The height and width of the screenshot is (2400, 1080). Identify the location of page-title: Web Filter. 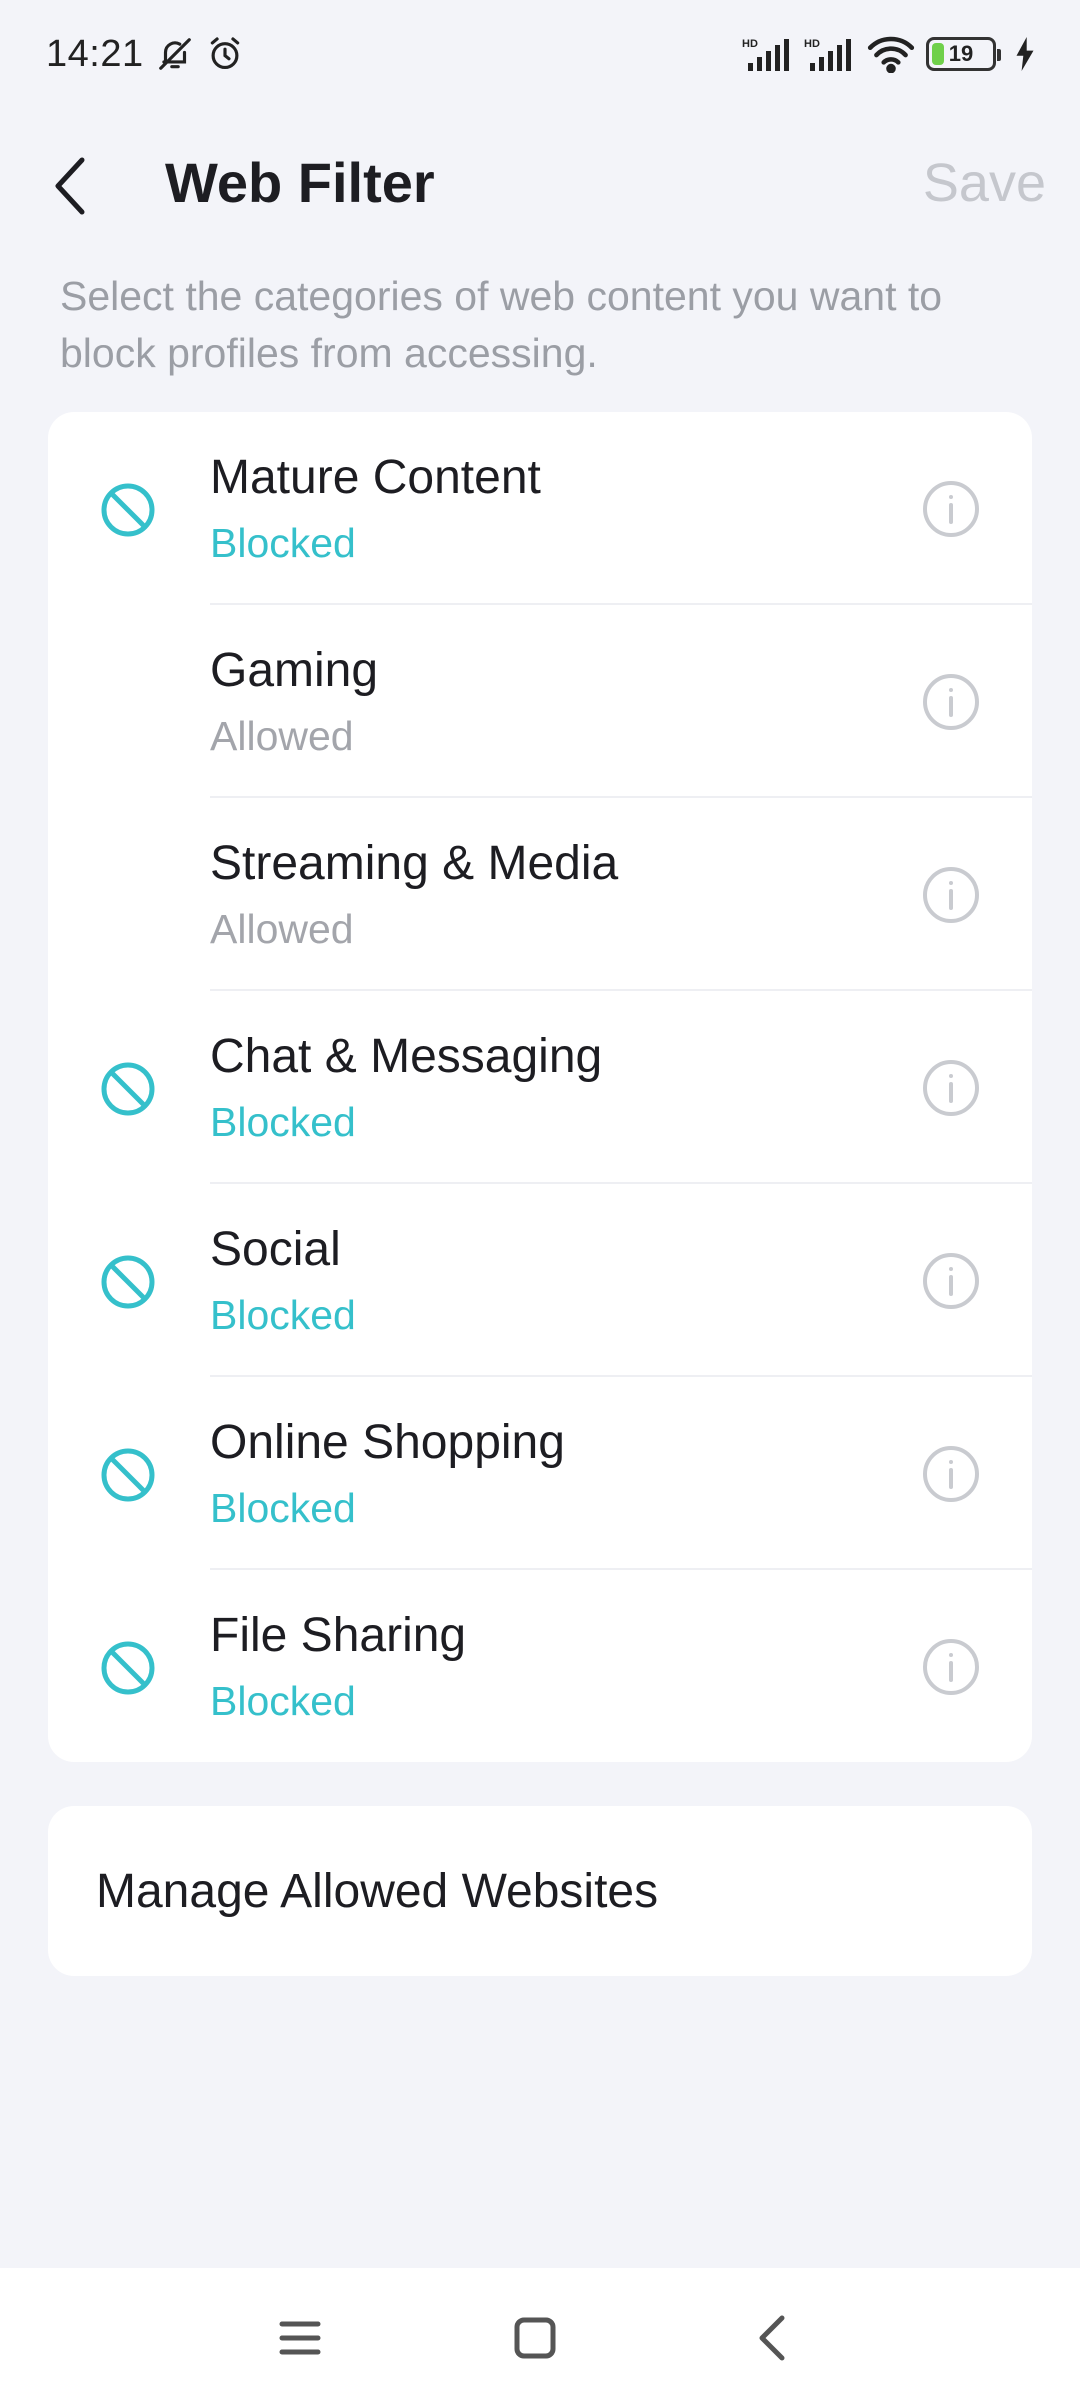
(300, 182).